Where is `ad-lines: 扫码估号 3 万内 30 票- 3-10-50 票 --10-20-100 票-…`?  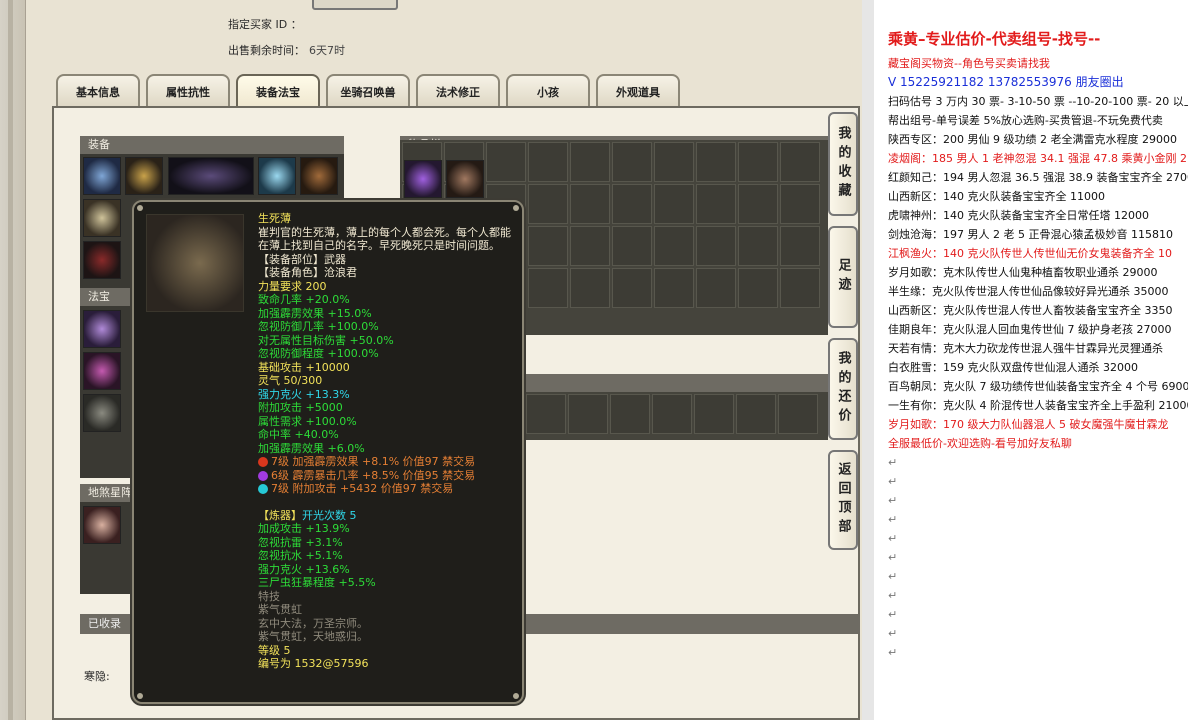
ad-lines: 扫码估号 3 万内 30 票- 3-10-50 票 --10-20-100 票-… is located at coordinates (1038, 272).